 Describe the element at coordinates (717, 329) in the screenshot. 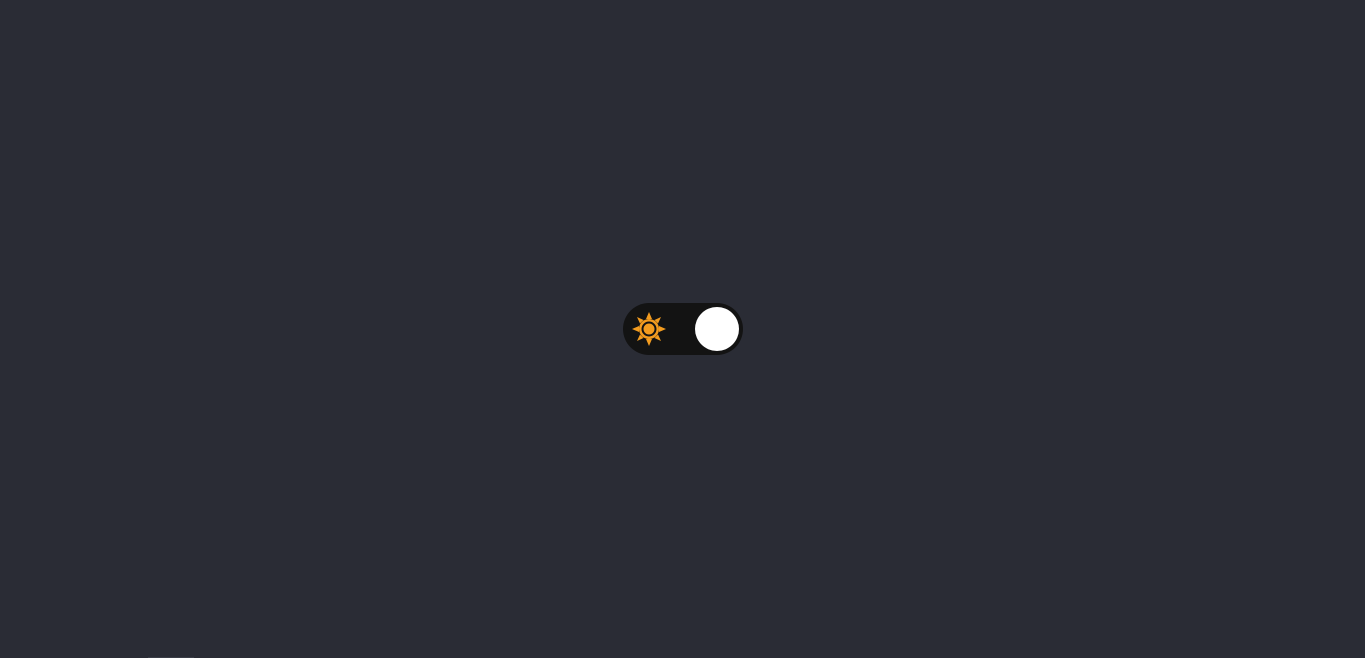

I see `toggle-knob` at that location.